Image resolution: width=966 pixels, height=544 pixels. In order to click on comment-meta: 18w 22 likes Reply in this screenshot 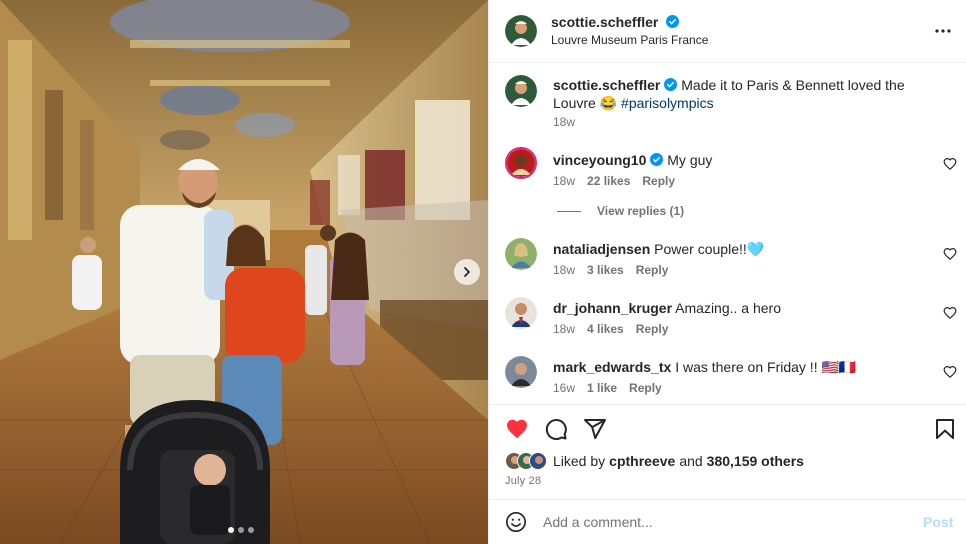, I will do `click(614, 181)`.